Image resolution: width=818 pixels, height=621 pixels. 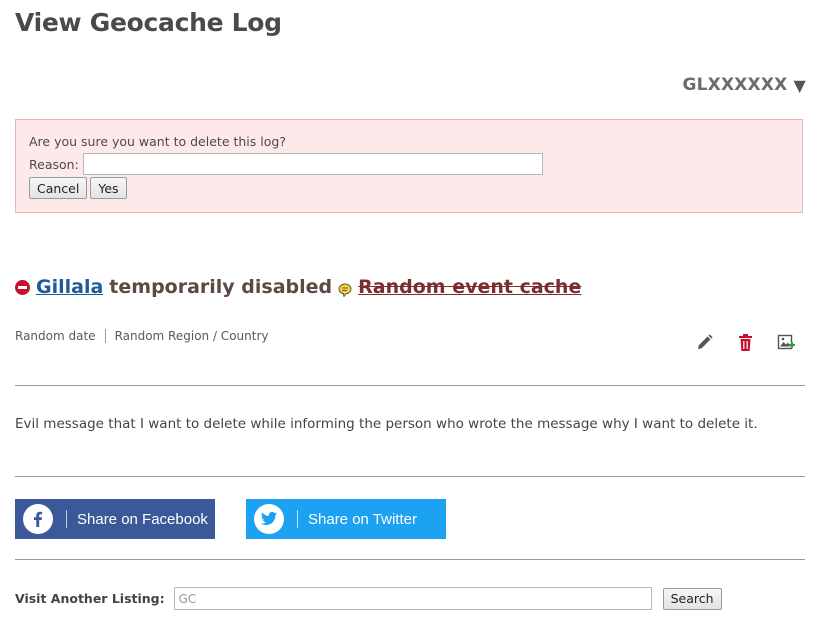 I want to click on share-twitter-label: Share on Twitter, so click(x=362, y=519).